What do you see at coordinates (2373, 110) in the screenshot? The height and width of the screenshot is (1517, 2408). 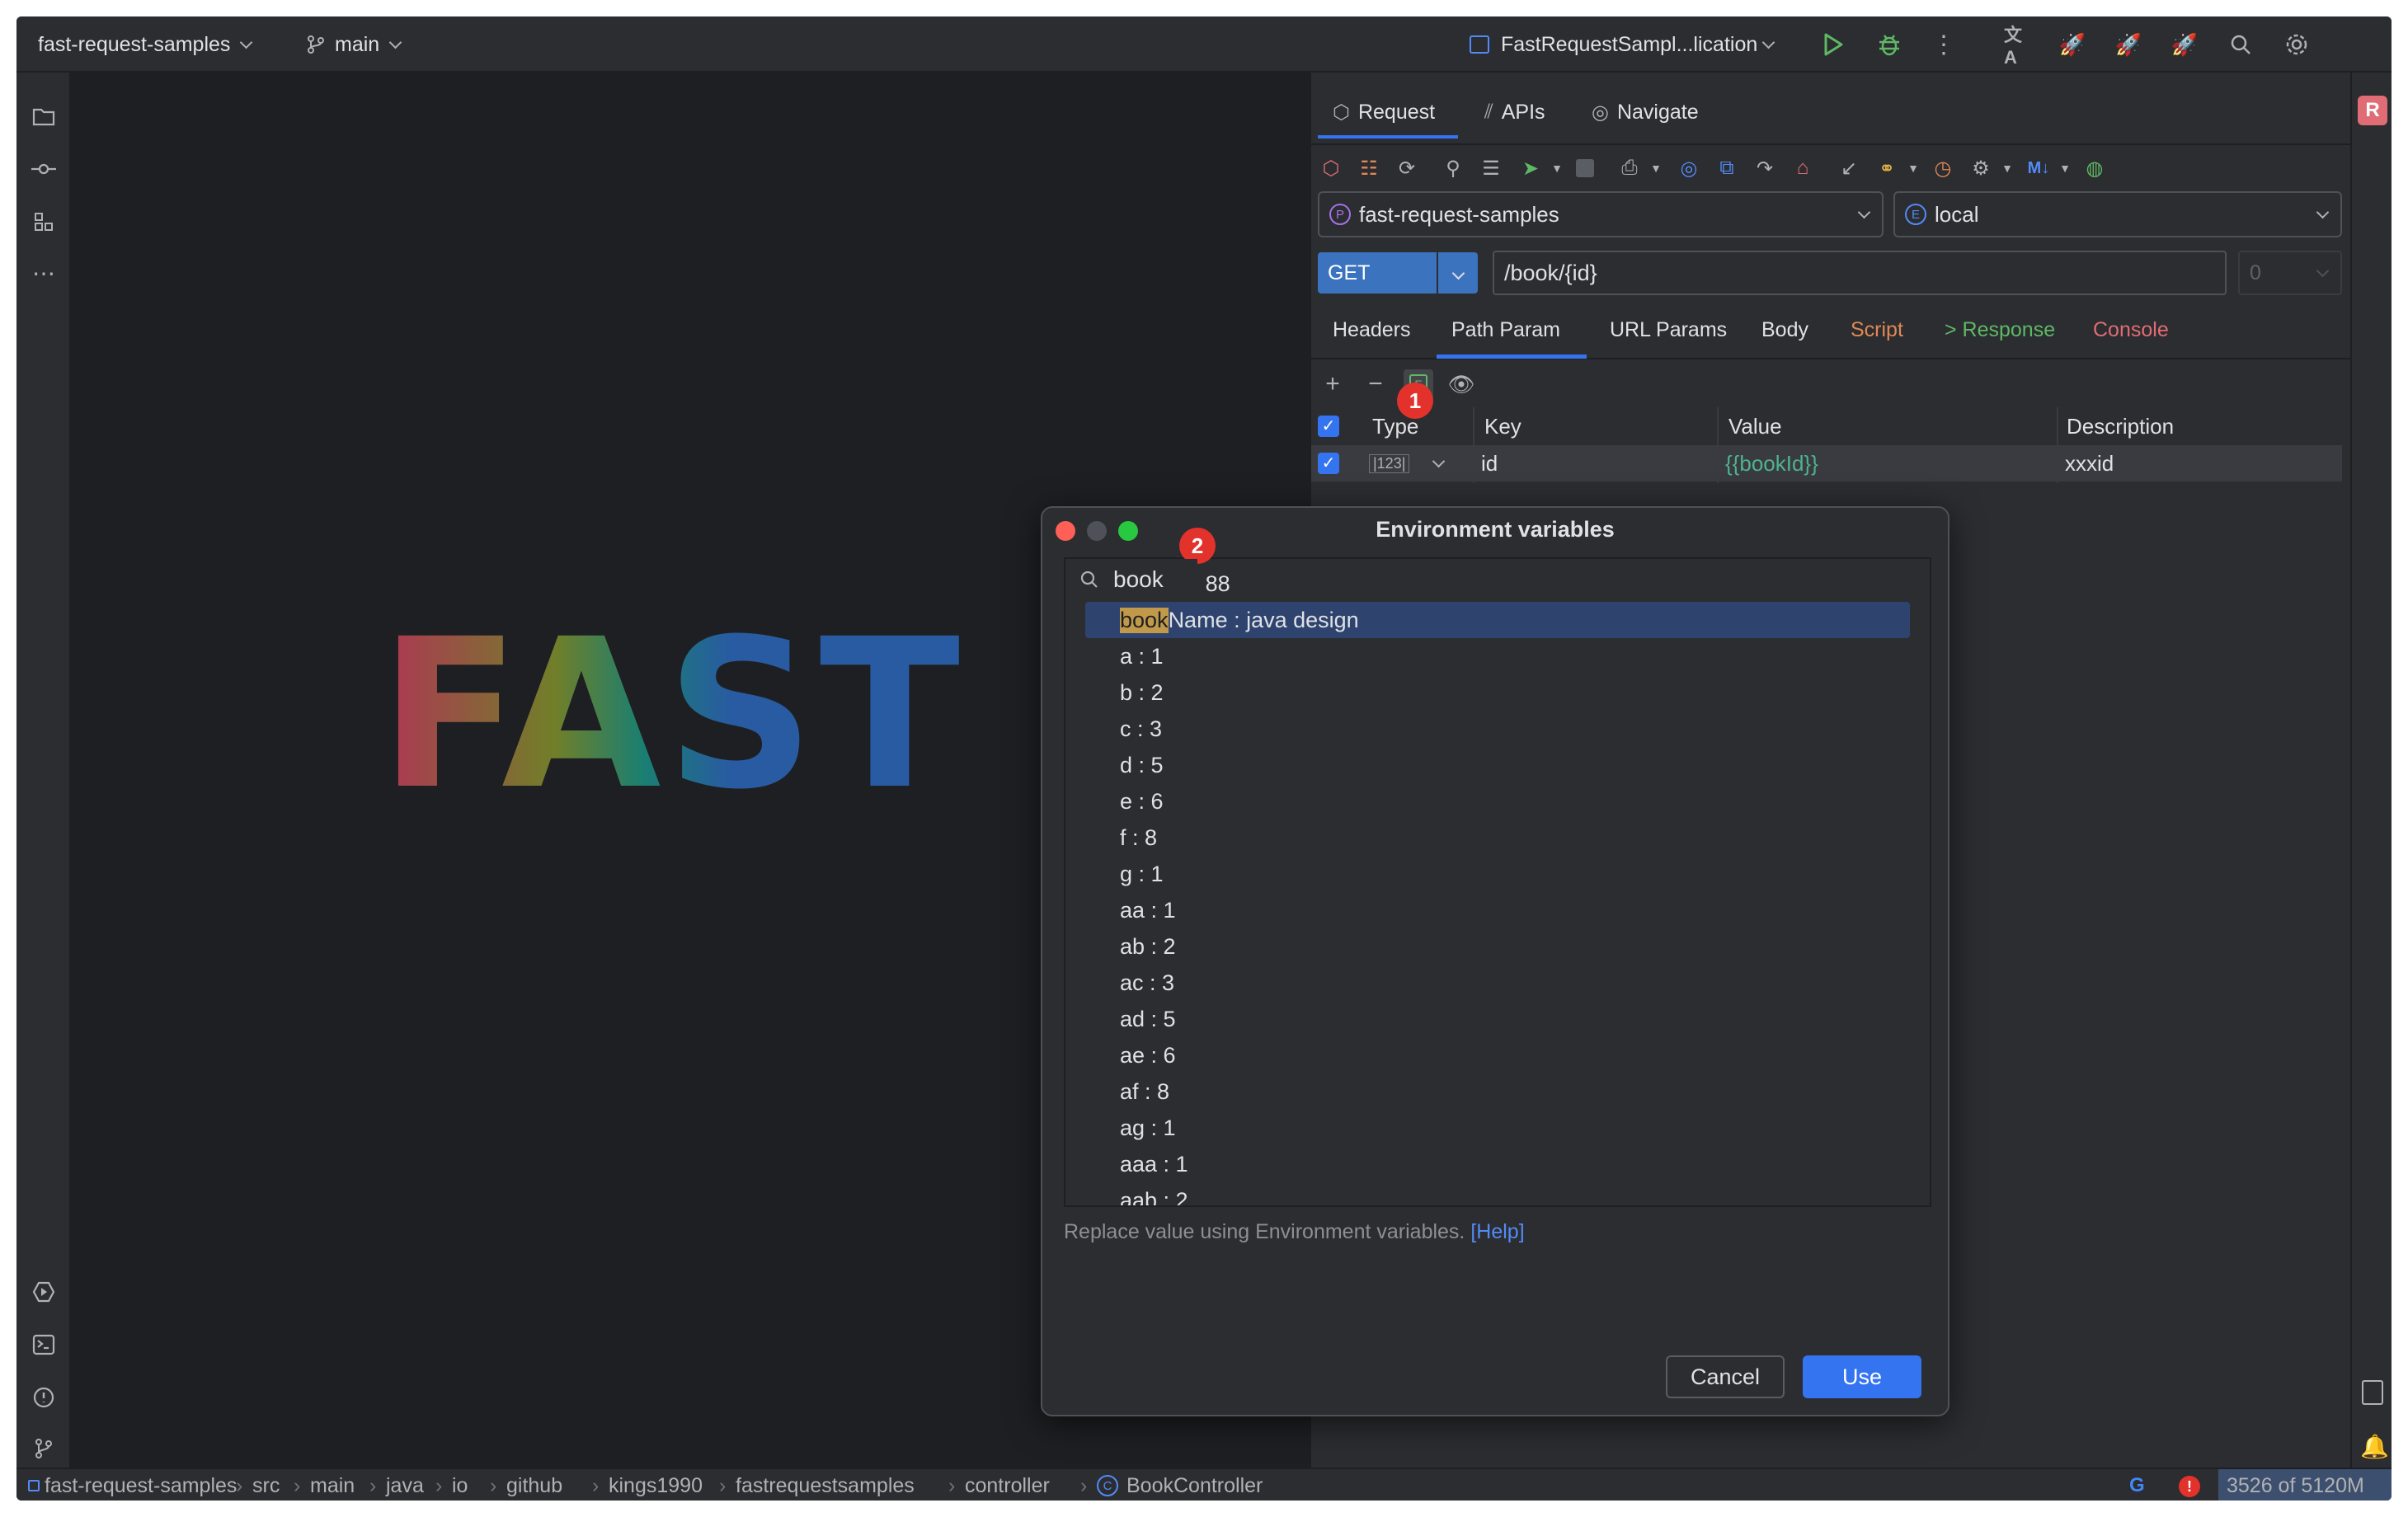 I see `fast-request-plugin-icon: R` at bounding box center [2373, 110].